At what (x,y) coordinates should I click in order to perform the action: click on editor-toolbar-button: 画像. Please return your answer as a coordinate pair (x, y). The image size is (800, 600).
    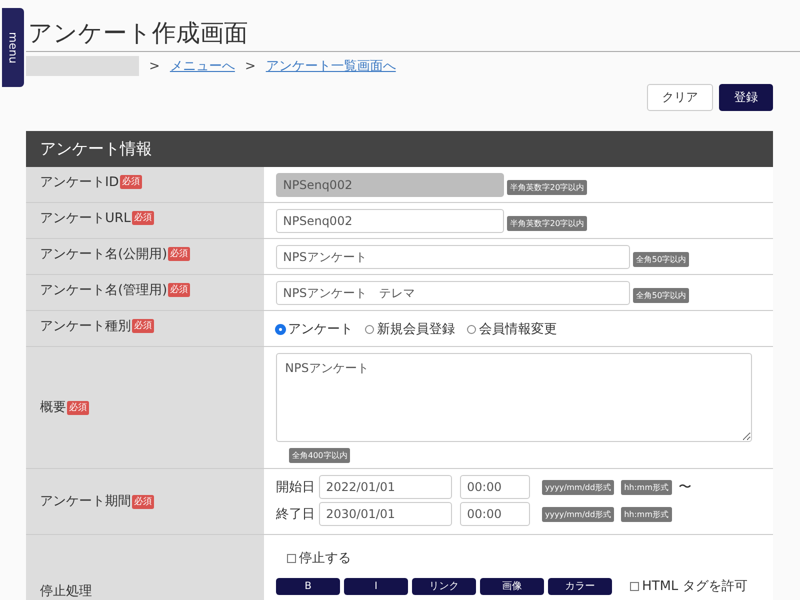
    Looking at the image, I should click on (512, 586).